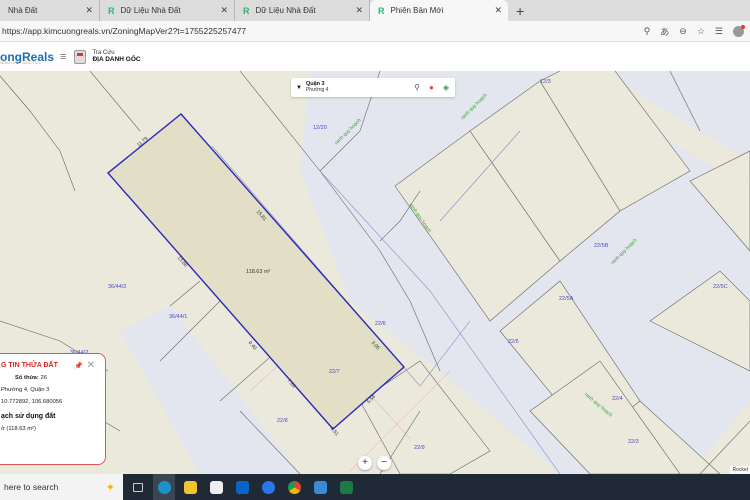 The width and height of the screenshot is (750, 500). What do you see at coordinates (282, 421) in the screenshot?
I see `parcel-label: 22/8` at bounding box center [282, 421].